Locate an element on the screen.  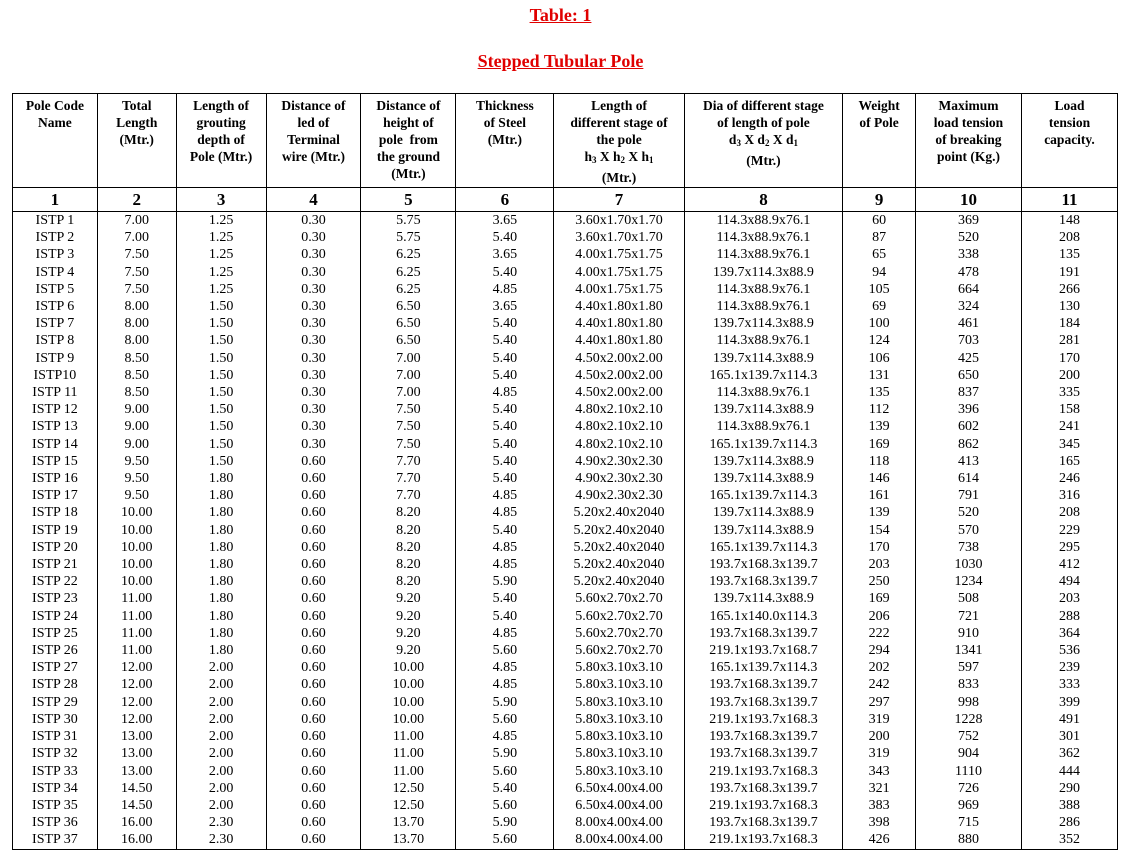
table-cell: 5.60 is located at coordinates (505, 805).